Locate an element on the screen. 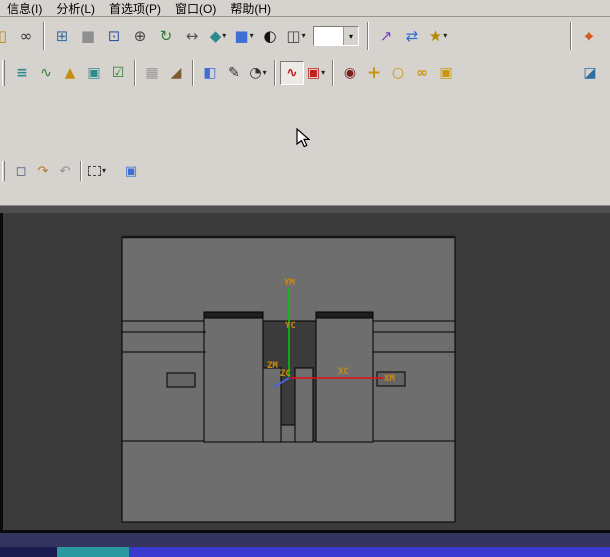  isometric-view-icon: ■ ▾ is located at coordinates (244, 36).